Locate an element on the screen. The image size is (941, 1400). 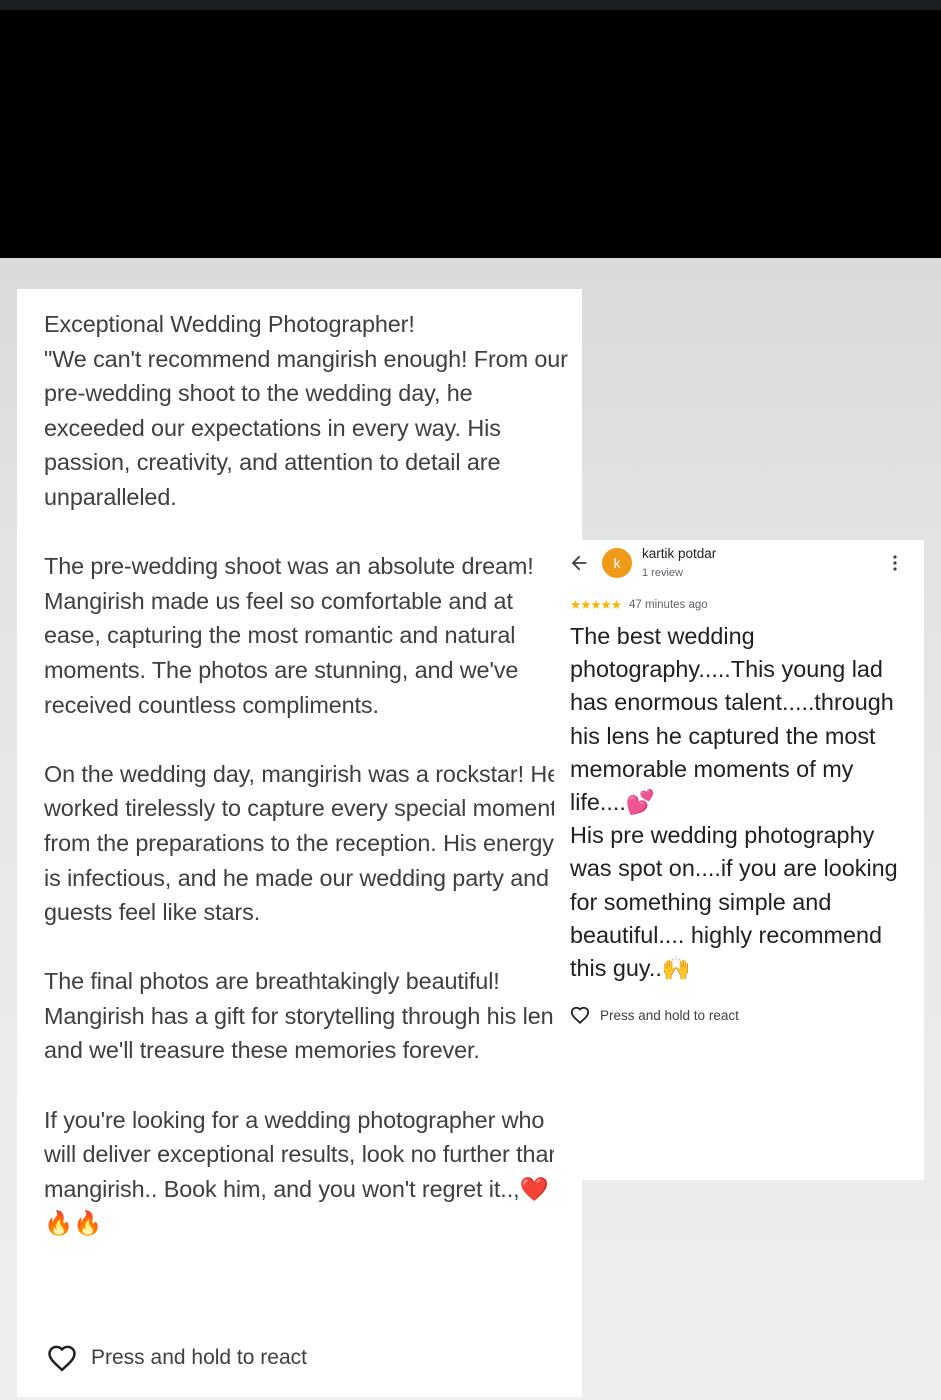
more-vert-icon is located at coordinates (895, 563).